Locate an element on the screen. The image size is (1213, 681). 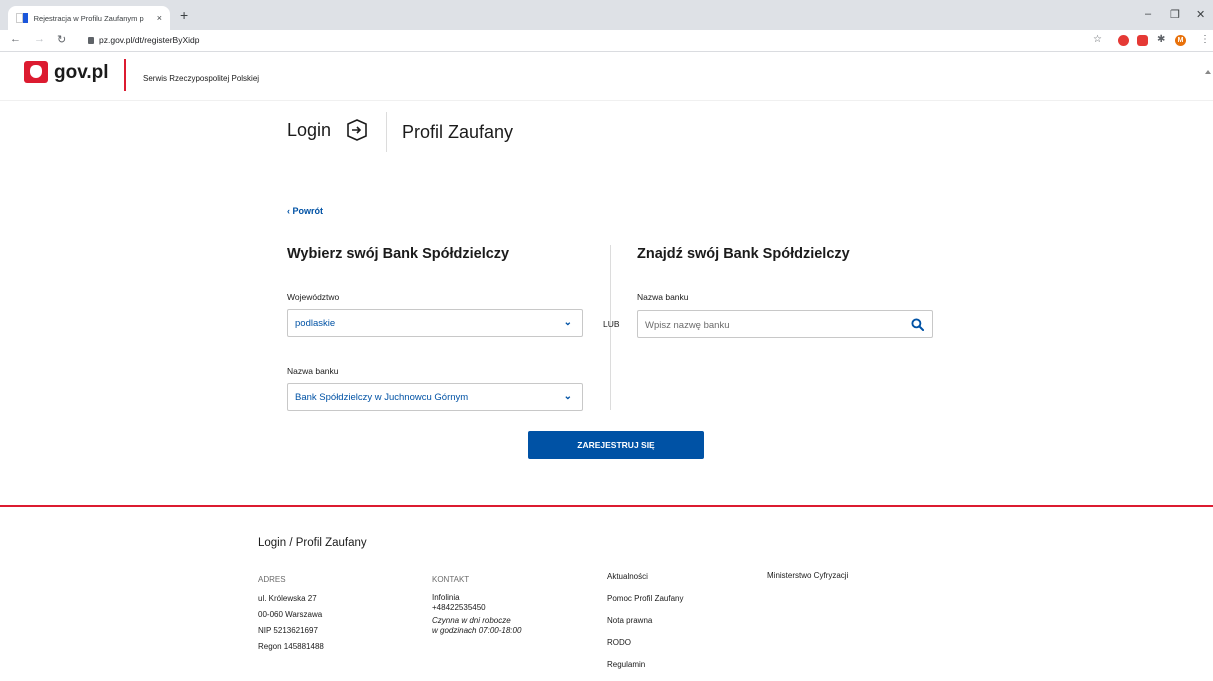
url-field: pz.gov.pl/dt/registerByXidp is located at coordinates (149, 40).